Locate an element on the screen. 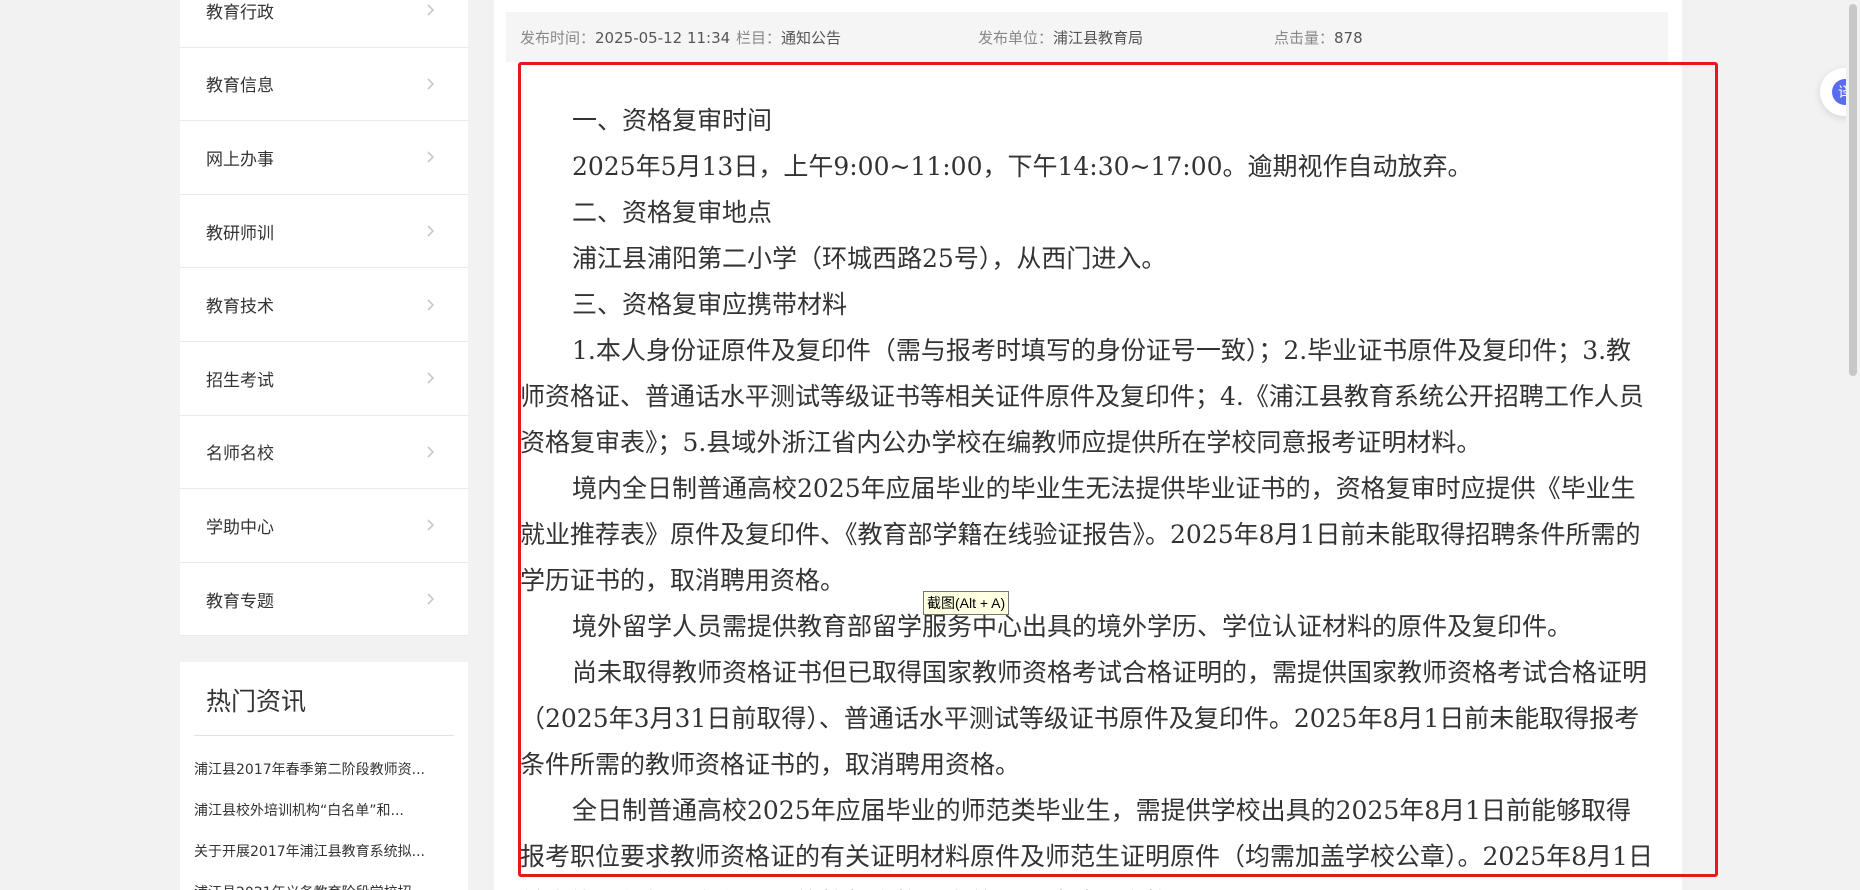  sidebar-item-student-aid: 学助中心 is located at coordinates (324, 526).